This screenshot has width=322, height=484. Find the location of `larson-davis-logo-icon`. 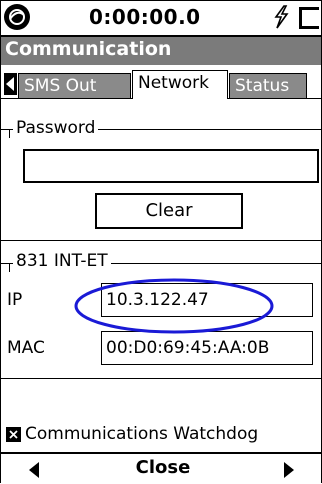

larson-davis-logo-icon is located at coordinates (17, 17).